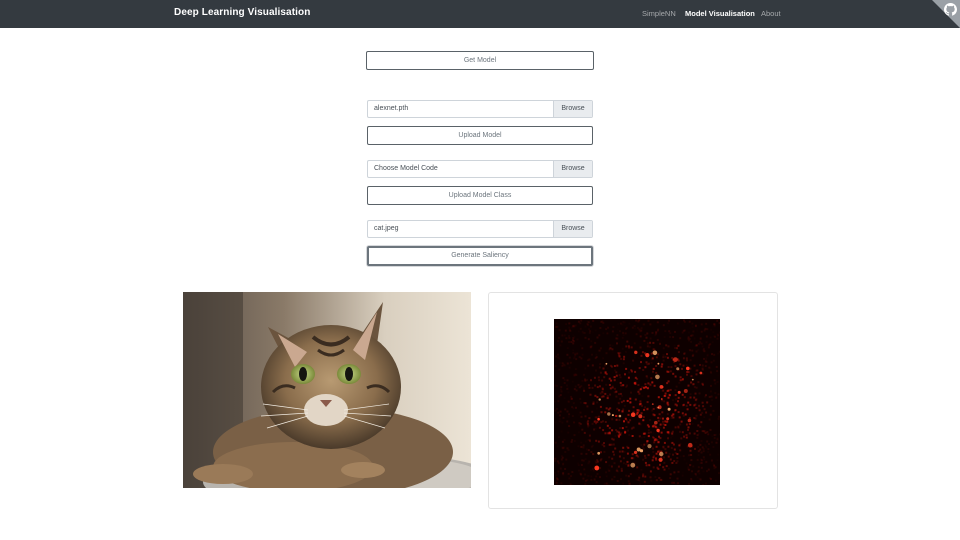 Image resolution: width=960 pixels, height=540 pixels. I want to click on nav-about: About, so click(771, 13).